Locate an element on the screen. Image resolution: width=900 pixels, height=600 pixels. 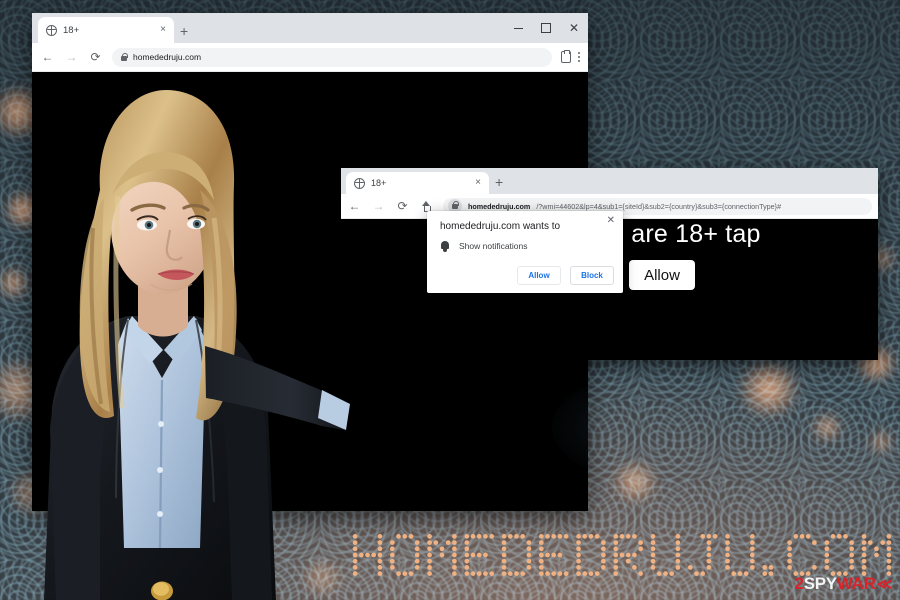
permission-row: Show notifications is located at coordinates (525, 246).